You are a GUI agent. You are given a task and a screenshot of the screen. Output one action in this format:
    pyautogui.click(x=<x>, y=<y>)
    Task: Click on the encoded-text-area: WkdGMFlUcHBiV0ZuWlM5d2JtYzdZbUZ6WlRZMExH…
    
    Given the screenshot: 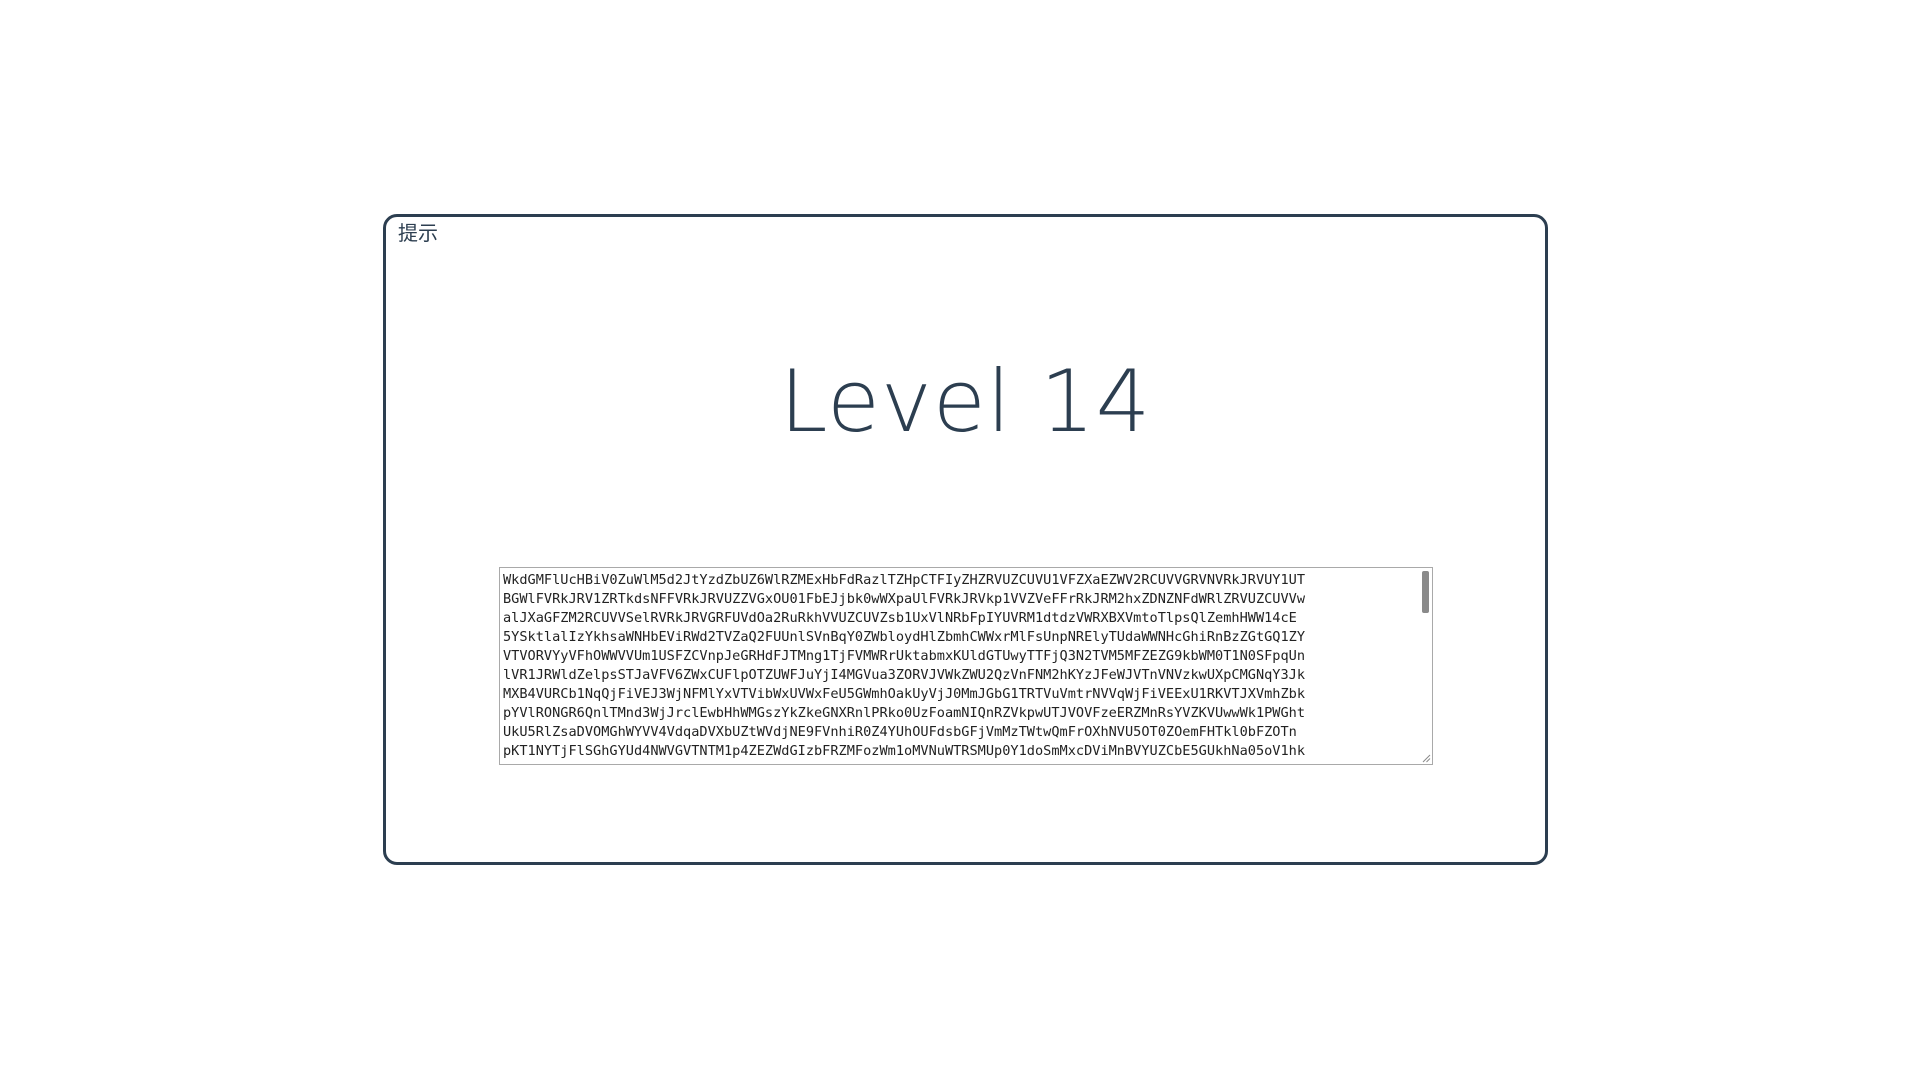 What is the action you would take?
    pyautogui.click(x=966, y=666)
    